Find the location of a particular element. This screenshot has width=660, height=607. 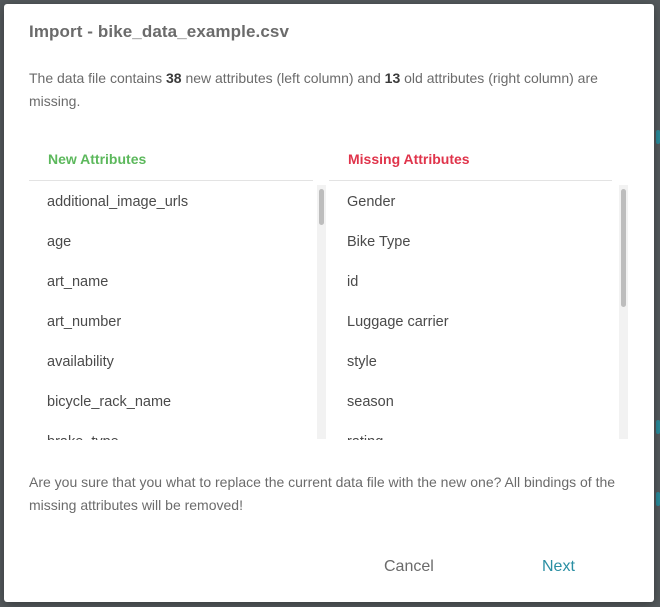

missing-attributes-count: 13 is located at coordinates (392, 78).